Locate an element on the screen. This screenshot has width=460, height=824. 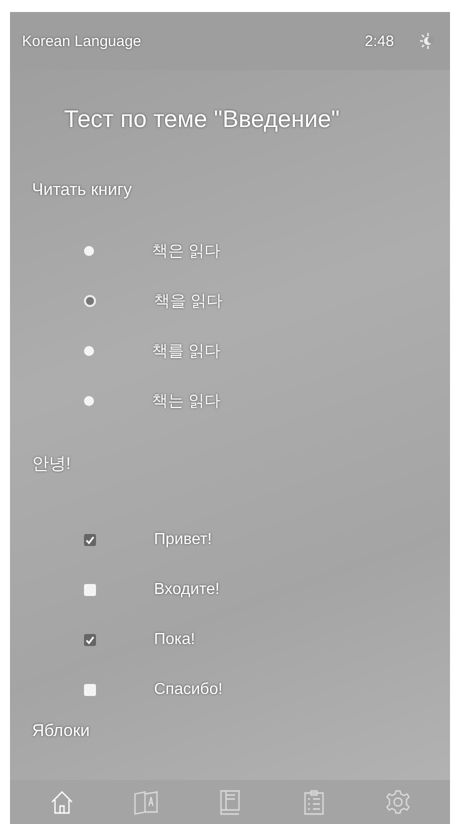
answer-option: Пока! is located at coordinates (175, 640).